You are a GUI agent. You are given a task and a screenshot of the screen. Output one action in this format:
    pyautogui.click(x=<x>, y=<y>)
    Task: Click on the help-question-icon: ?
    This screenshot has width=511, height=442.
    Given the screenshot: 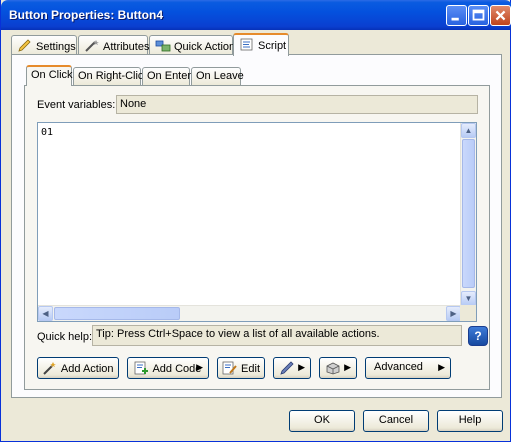 What is the action you would take?
    pyautogui.click(x=478, y=336)
    